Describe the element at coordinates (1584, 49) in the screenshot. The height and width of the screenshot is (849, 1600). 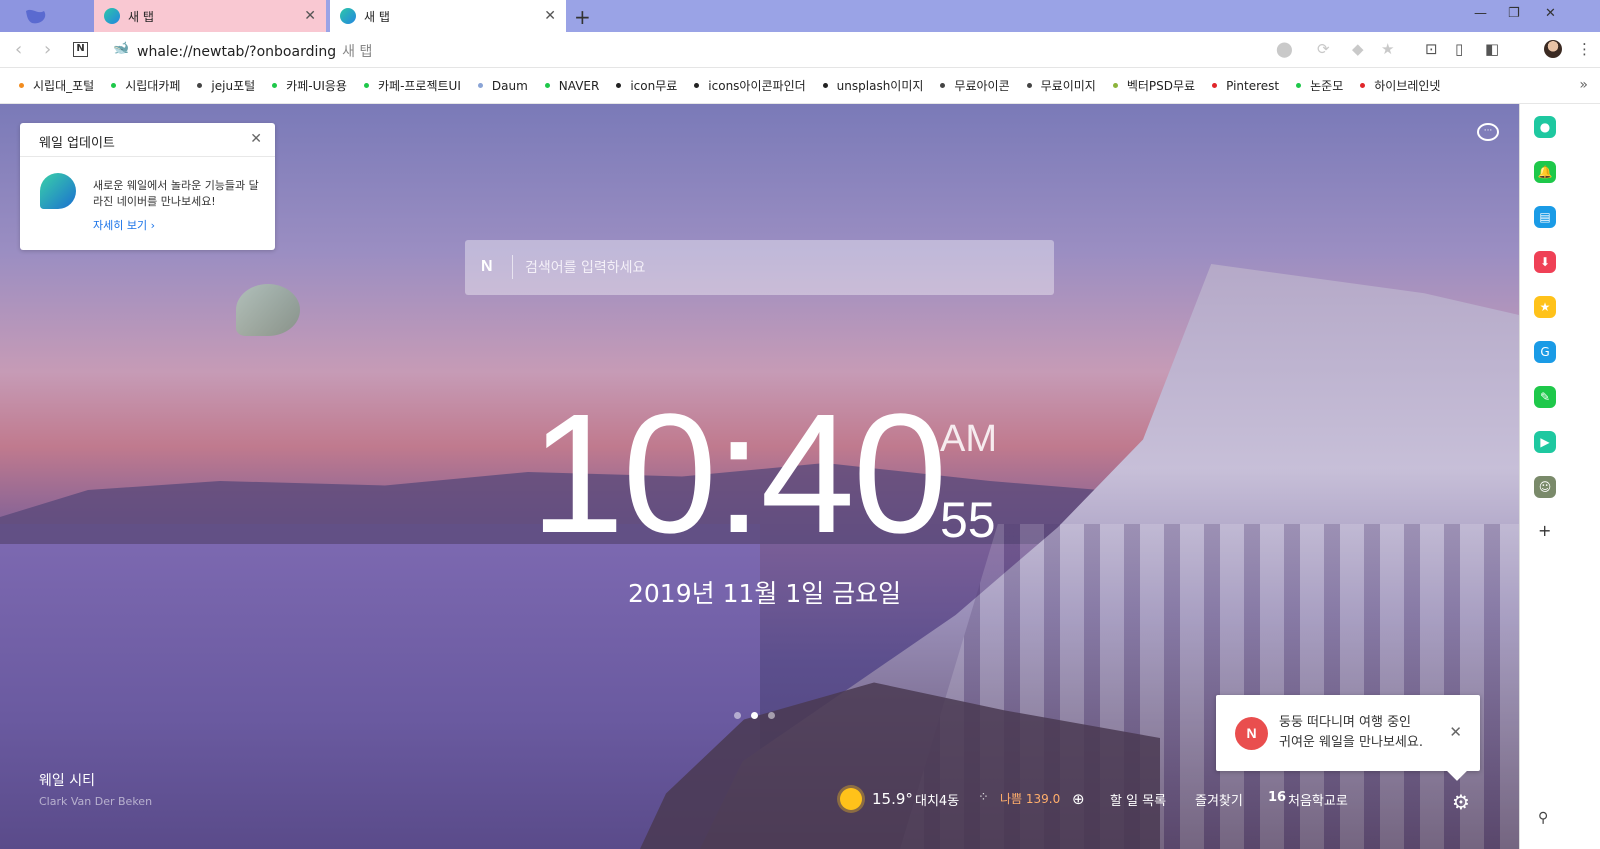
I see `menu-icon: ⋮` at that location.